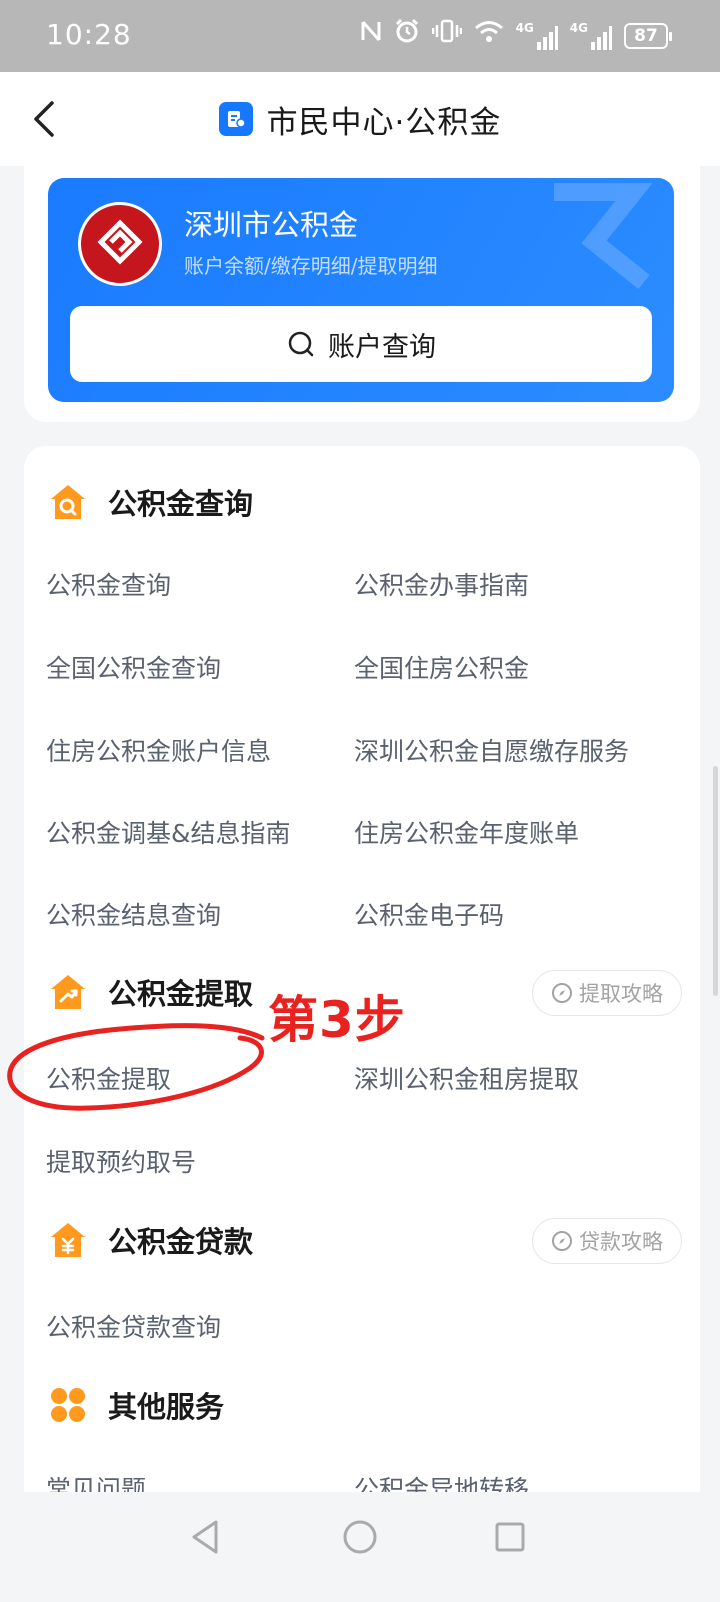 The image size is (720, 1602). I want to click on back-icon, so click(44, 119).